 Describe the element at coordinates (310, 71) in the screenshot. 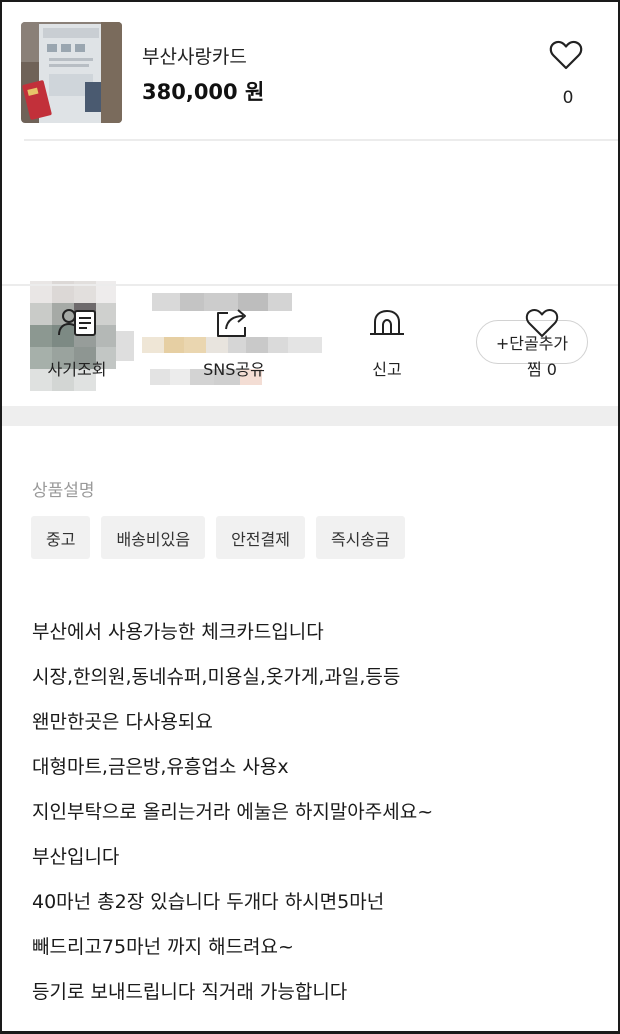

I see `product-header: 부산사랑카드 380,000 원 0` at that location.